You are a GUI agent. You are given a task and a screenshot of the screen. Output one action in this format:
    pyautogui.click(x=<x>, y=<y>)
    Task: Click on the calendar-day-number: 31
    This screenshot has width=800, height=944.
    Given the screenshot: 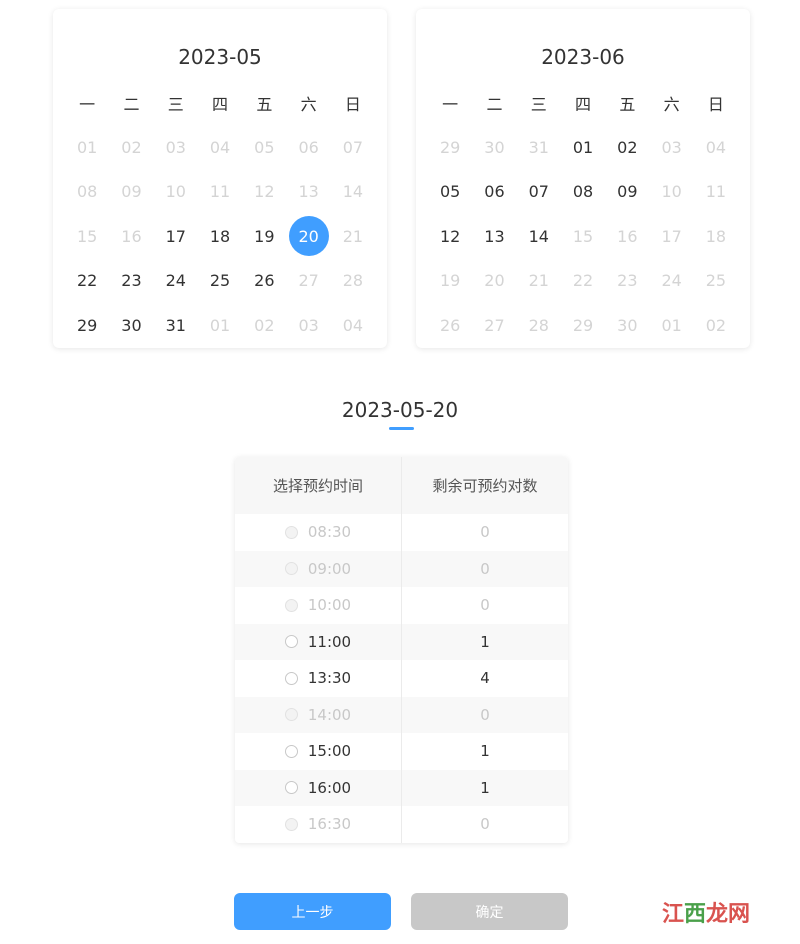 What is the action you would take?
    pyautogui.click(x=175, y=325)
    